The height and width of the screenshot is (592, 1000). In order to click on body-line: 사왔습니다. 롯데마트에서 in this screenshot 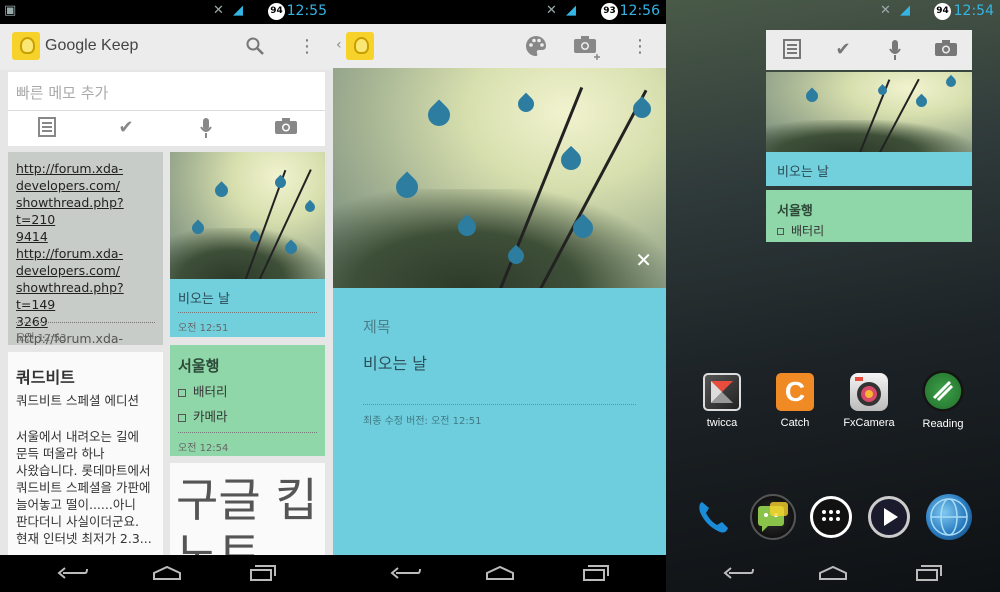, I will do `click(83, 470)`.